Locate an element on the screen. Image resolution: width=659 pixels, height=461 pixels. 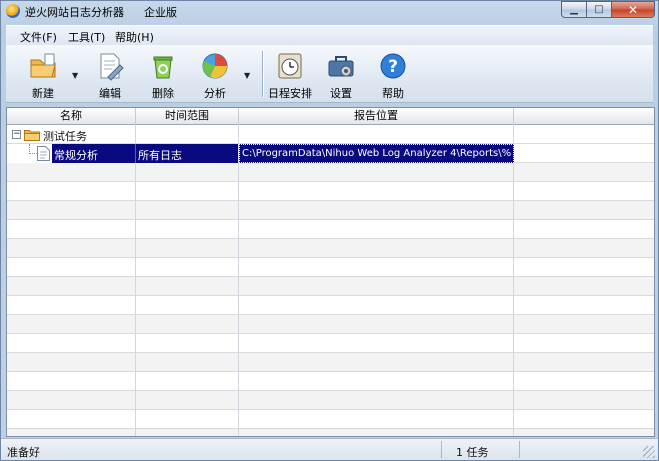
clock-icon is located at coordinates (290, 66).